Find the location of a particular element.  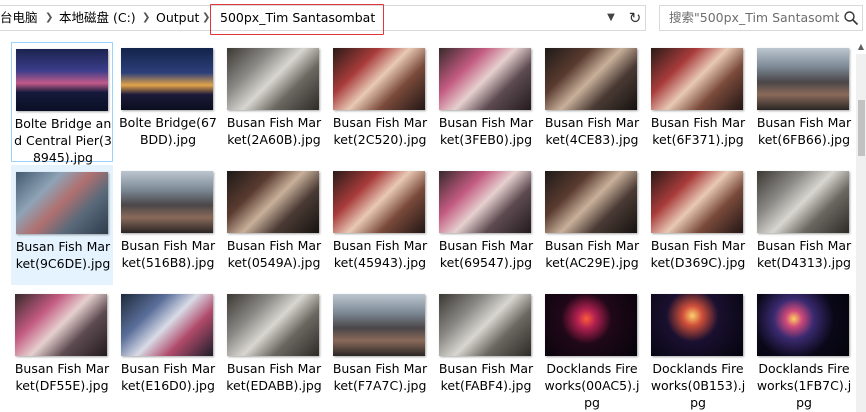

search-placeholder: 搜索"500px_Tim Santasombat" is located at coordinates (754, 17).